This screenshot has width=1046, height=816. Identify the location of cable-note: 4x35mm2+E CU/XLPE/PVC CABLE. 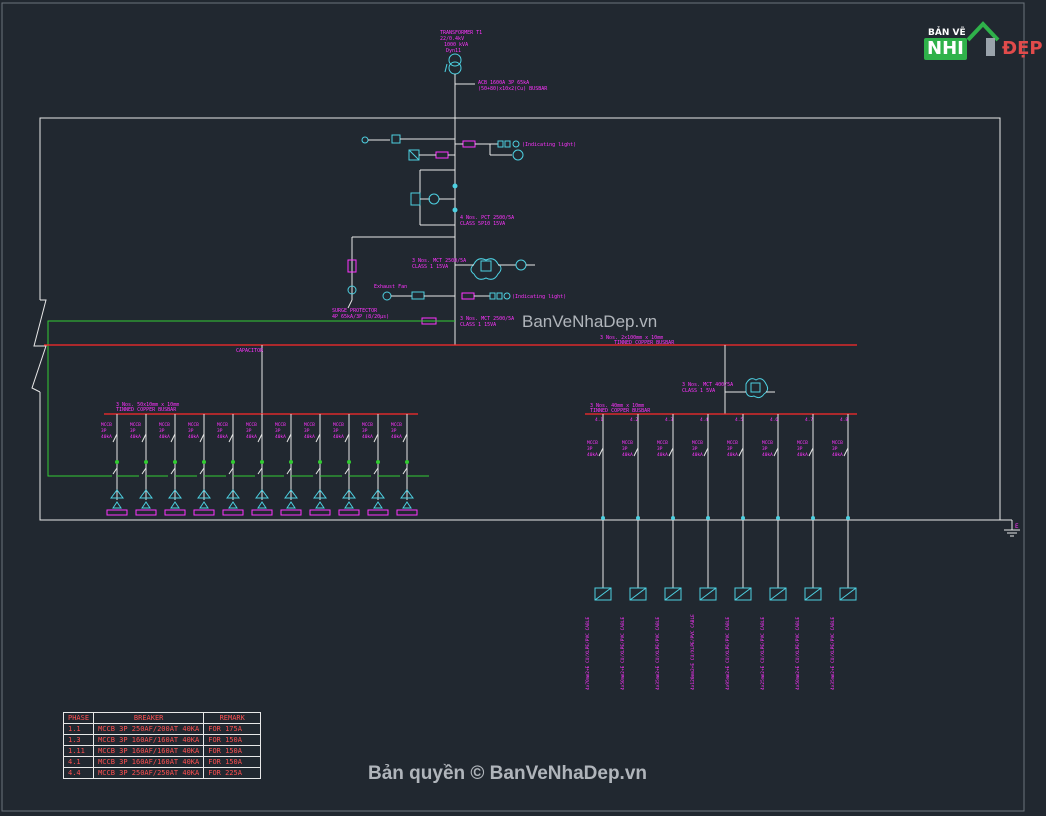
(833, 653).